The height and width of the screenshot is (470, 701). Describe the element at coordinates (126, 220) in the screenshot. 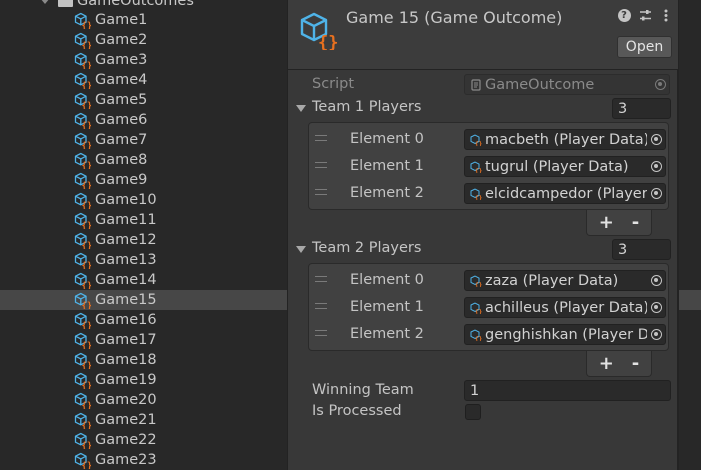

I see `tree-item-label: Game11` at that location.